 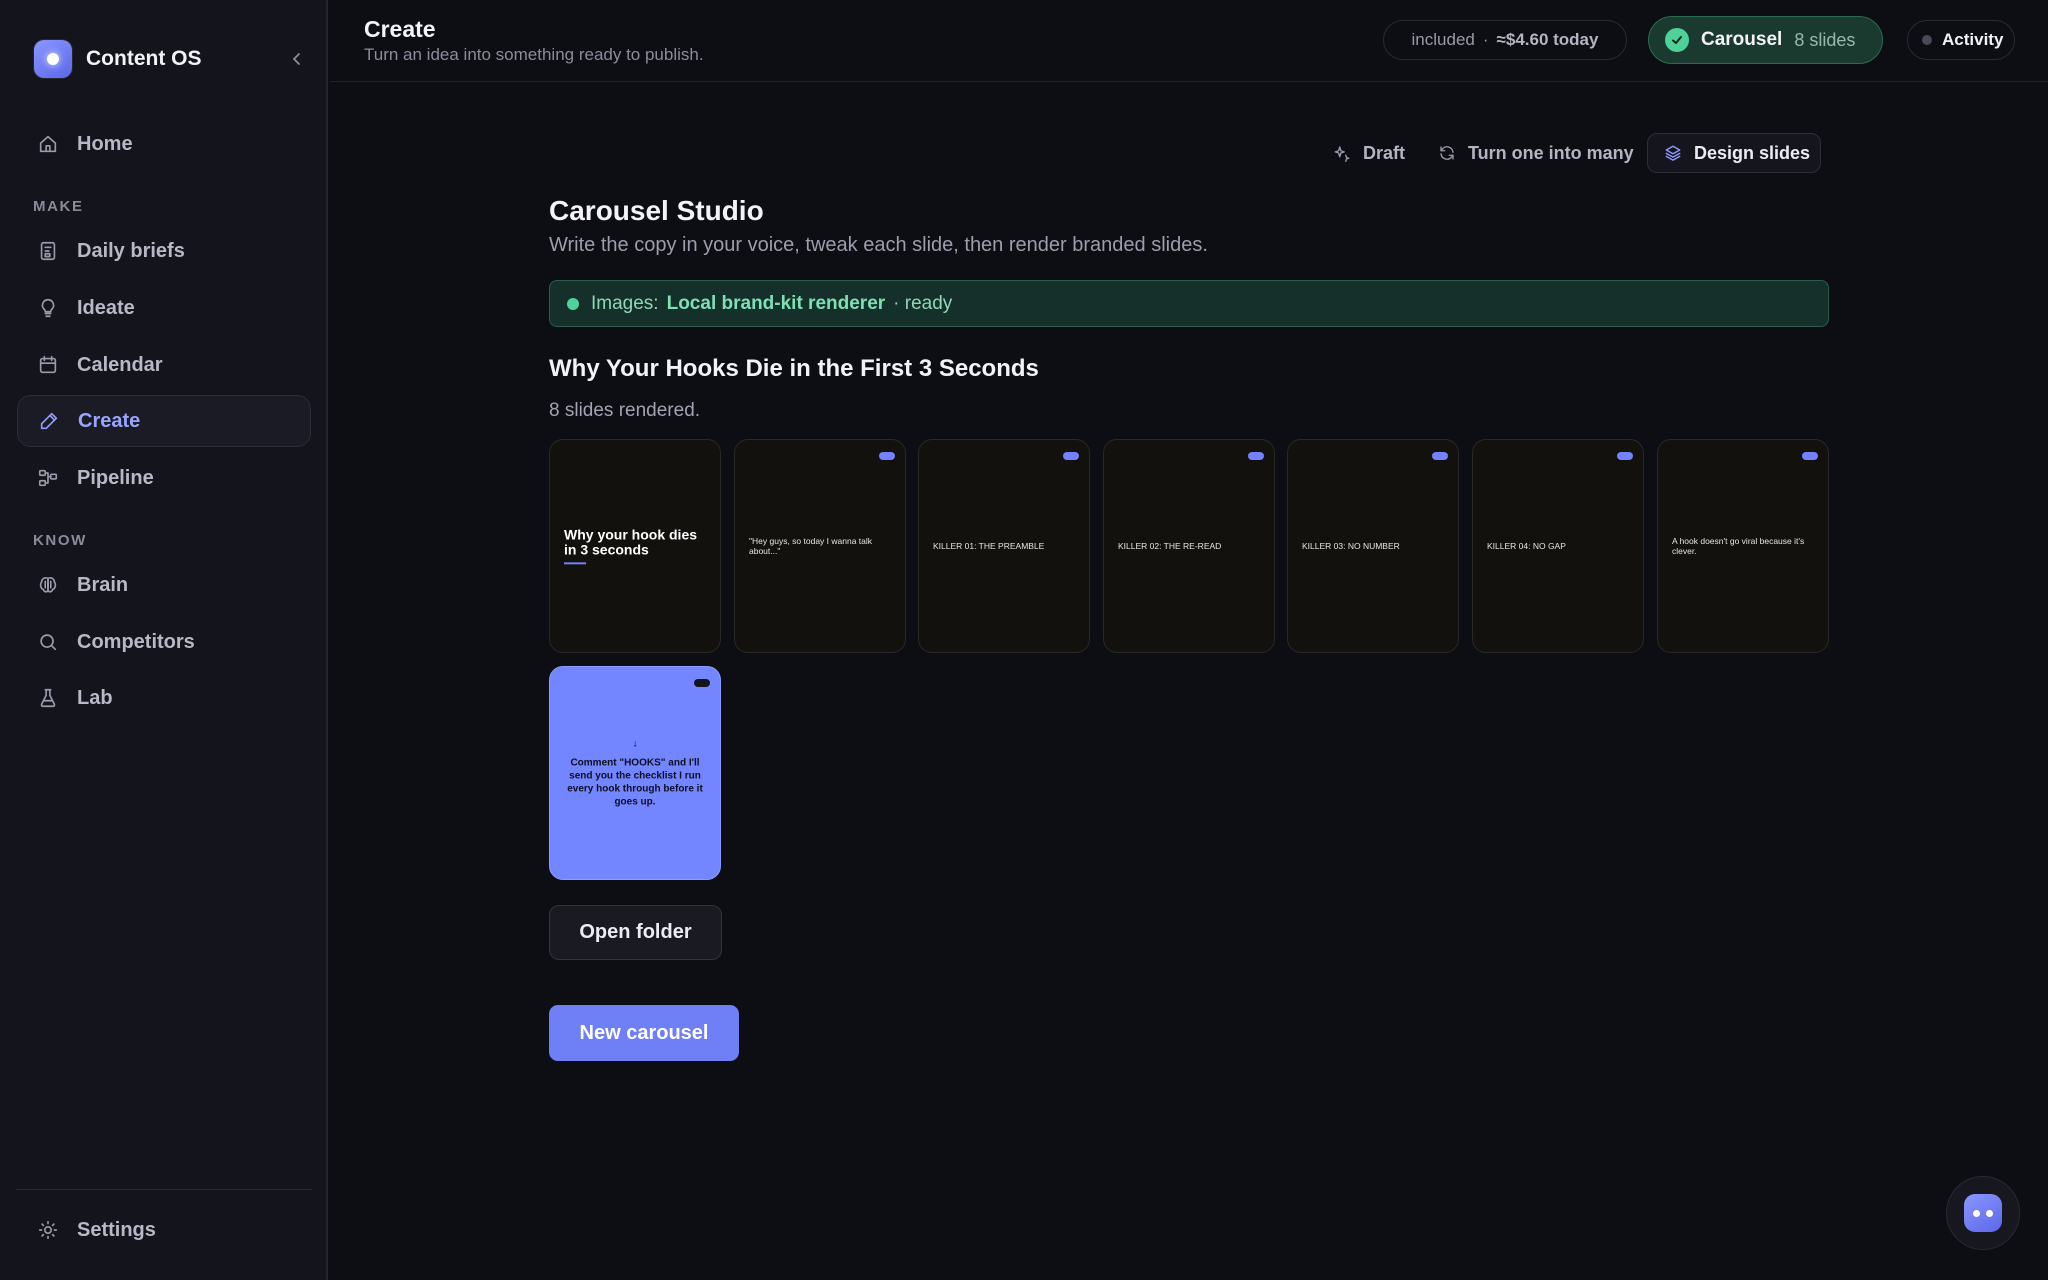 What do you see at coordinates (644, 1033) in the screenshot?
I see `new-carousel-button: New carousel` at bounding box center [644, 1033].